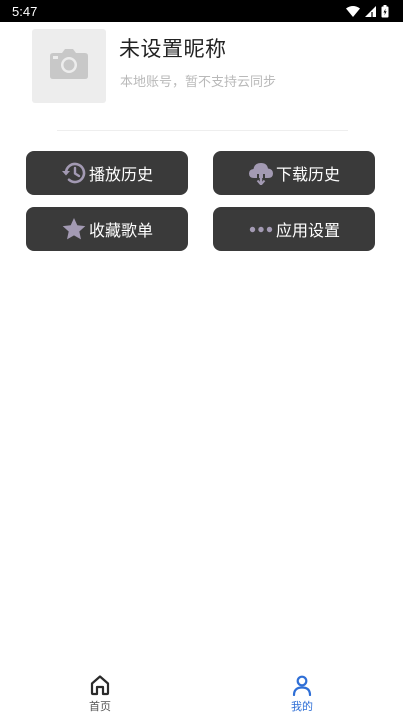  Describe the element at coordinates (201, 693) in the screenshot. I see `bottom-nav: 首页 我的` at that location.